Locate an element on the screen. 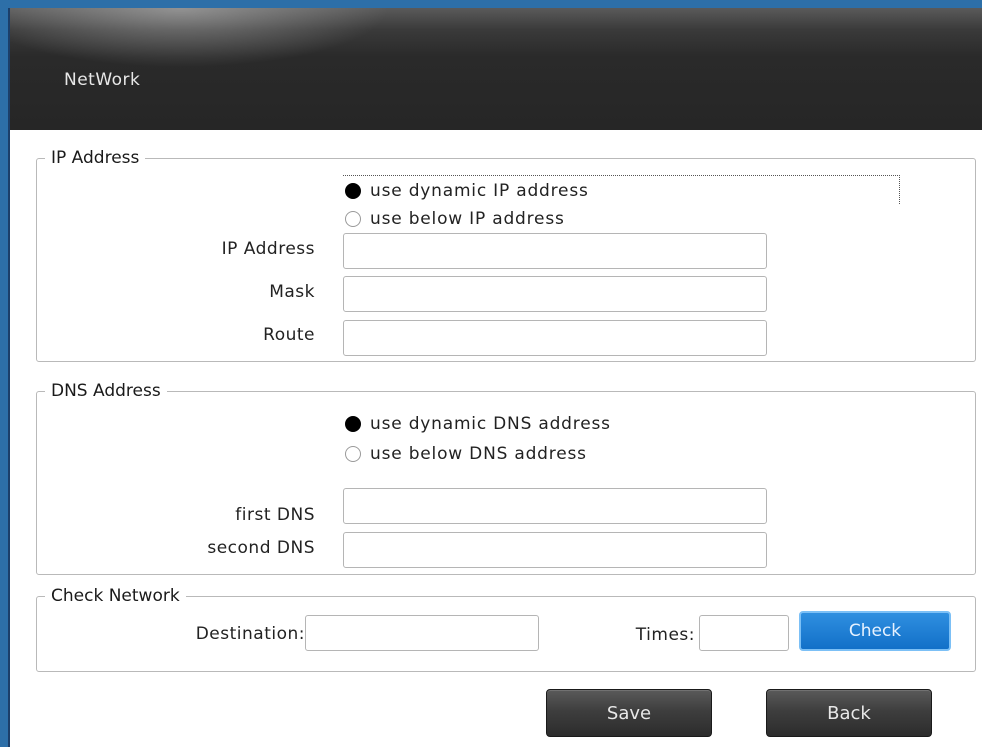 The width and height of the screenshot is (982, 747). window-title: NetWork is located at coordinates (102, 80).